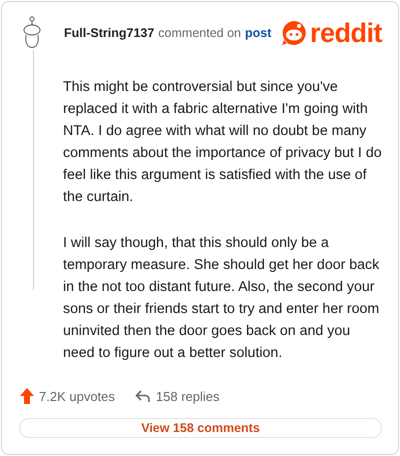 The height and width of the screenshot is (456, 400). What do you see at coordinates (258, 33) in the screenshot?
I see `post-link: post` at bounding box center [258, 33].